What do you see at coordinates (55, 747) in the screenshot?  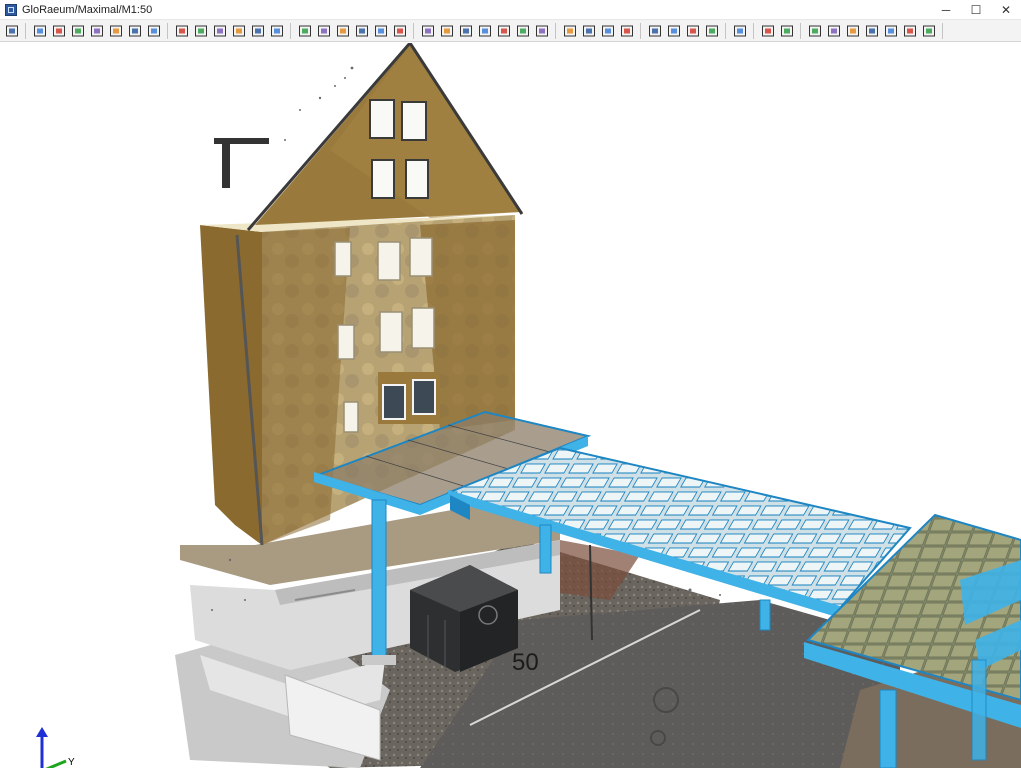 I see `axis-triad: Y X` at bounding box center [55, 747].